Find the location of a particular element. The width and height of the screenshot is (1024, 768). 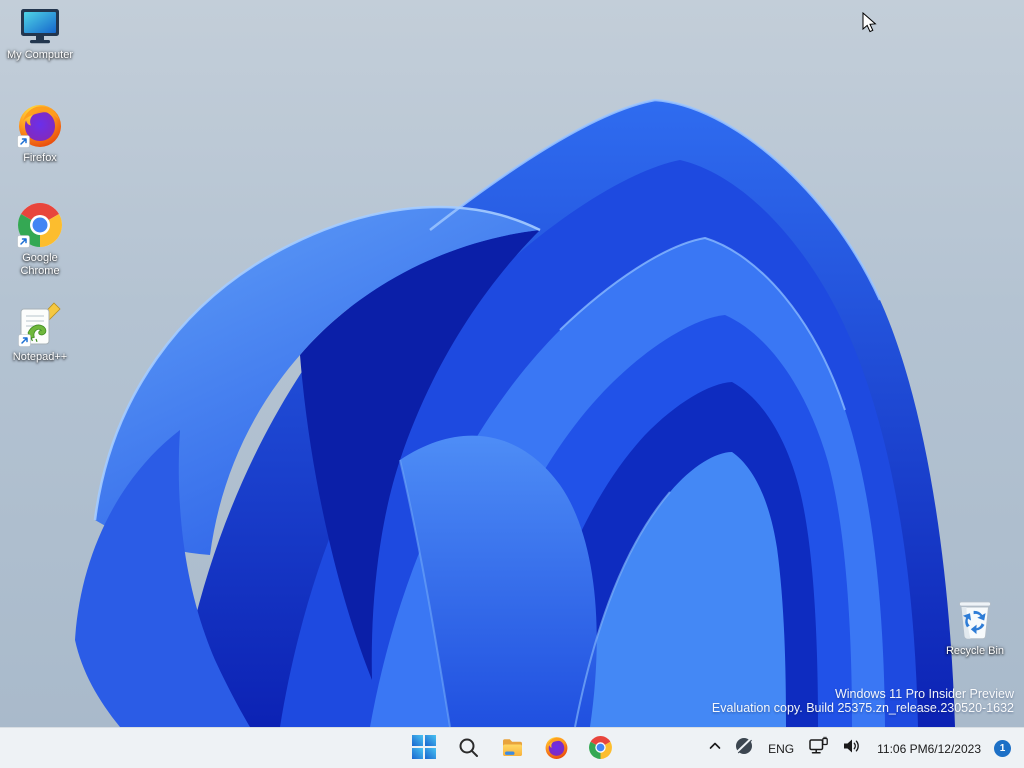

clock-time: 11:06 PM is located at coordinates (902, 748).